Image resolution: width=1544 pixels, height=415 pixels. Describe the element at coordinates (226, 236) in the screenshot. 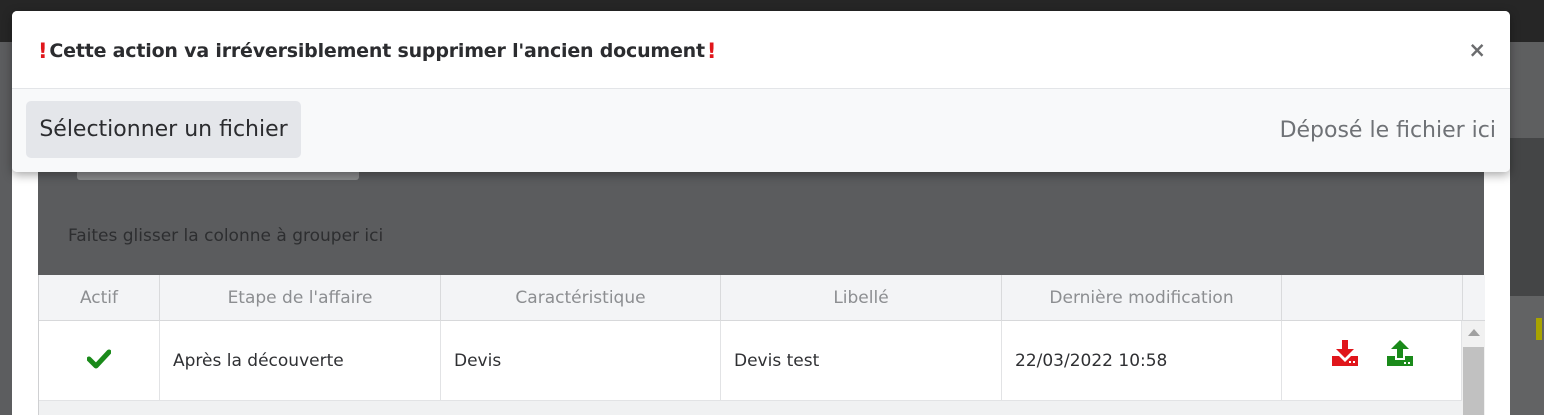

I see `group-panel-hint: Faites glisser la colonne à grouper ici` at that location.